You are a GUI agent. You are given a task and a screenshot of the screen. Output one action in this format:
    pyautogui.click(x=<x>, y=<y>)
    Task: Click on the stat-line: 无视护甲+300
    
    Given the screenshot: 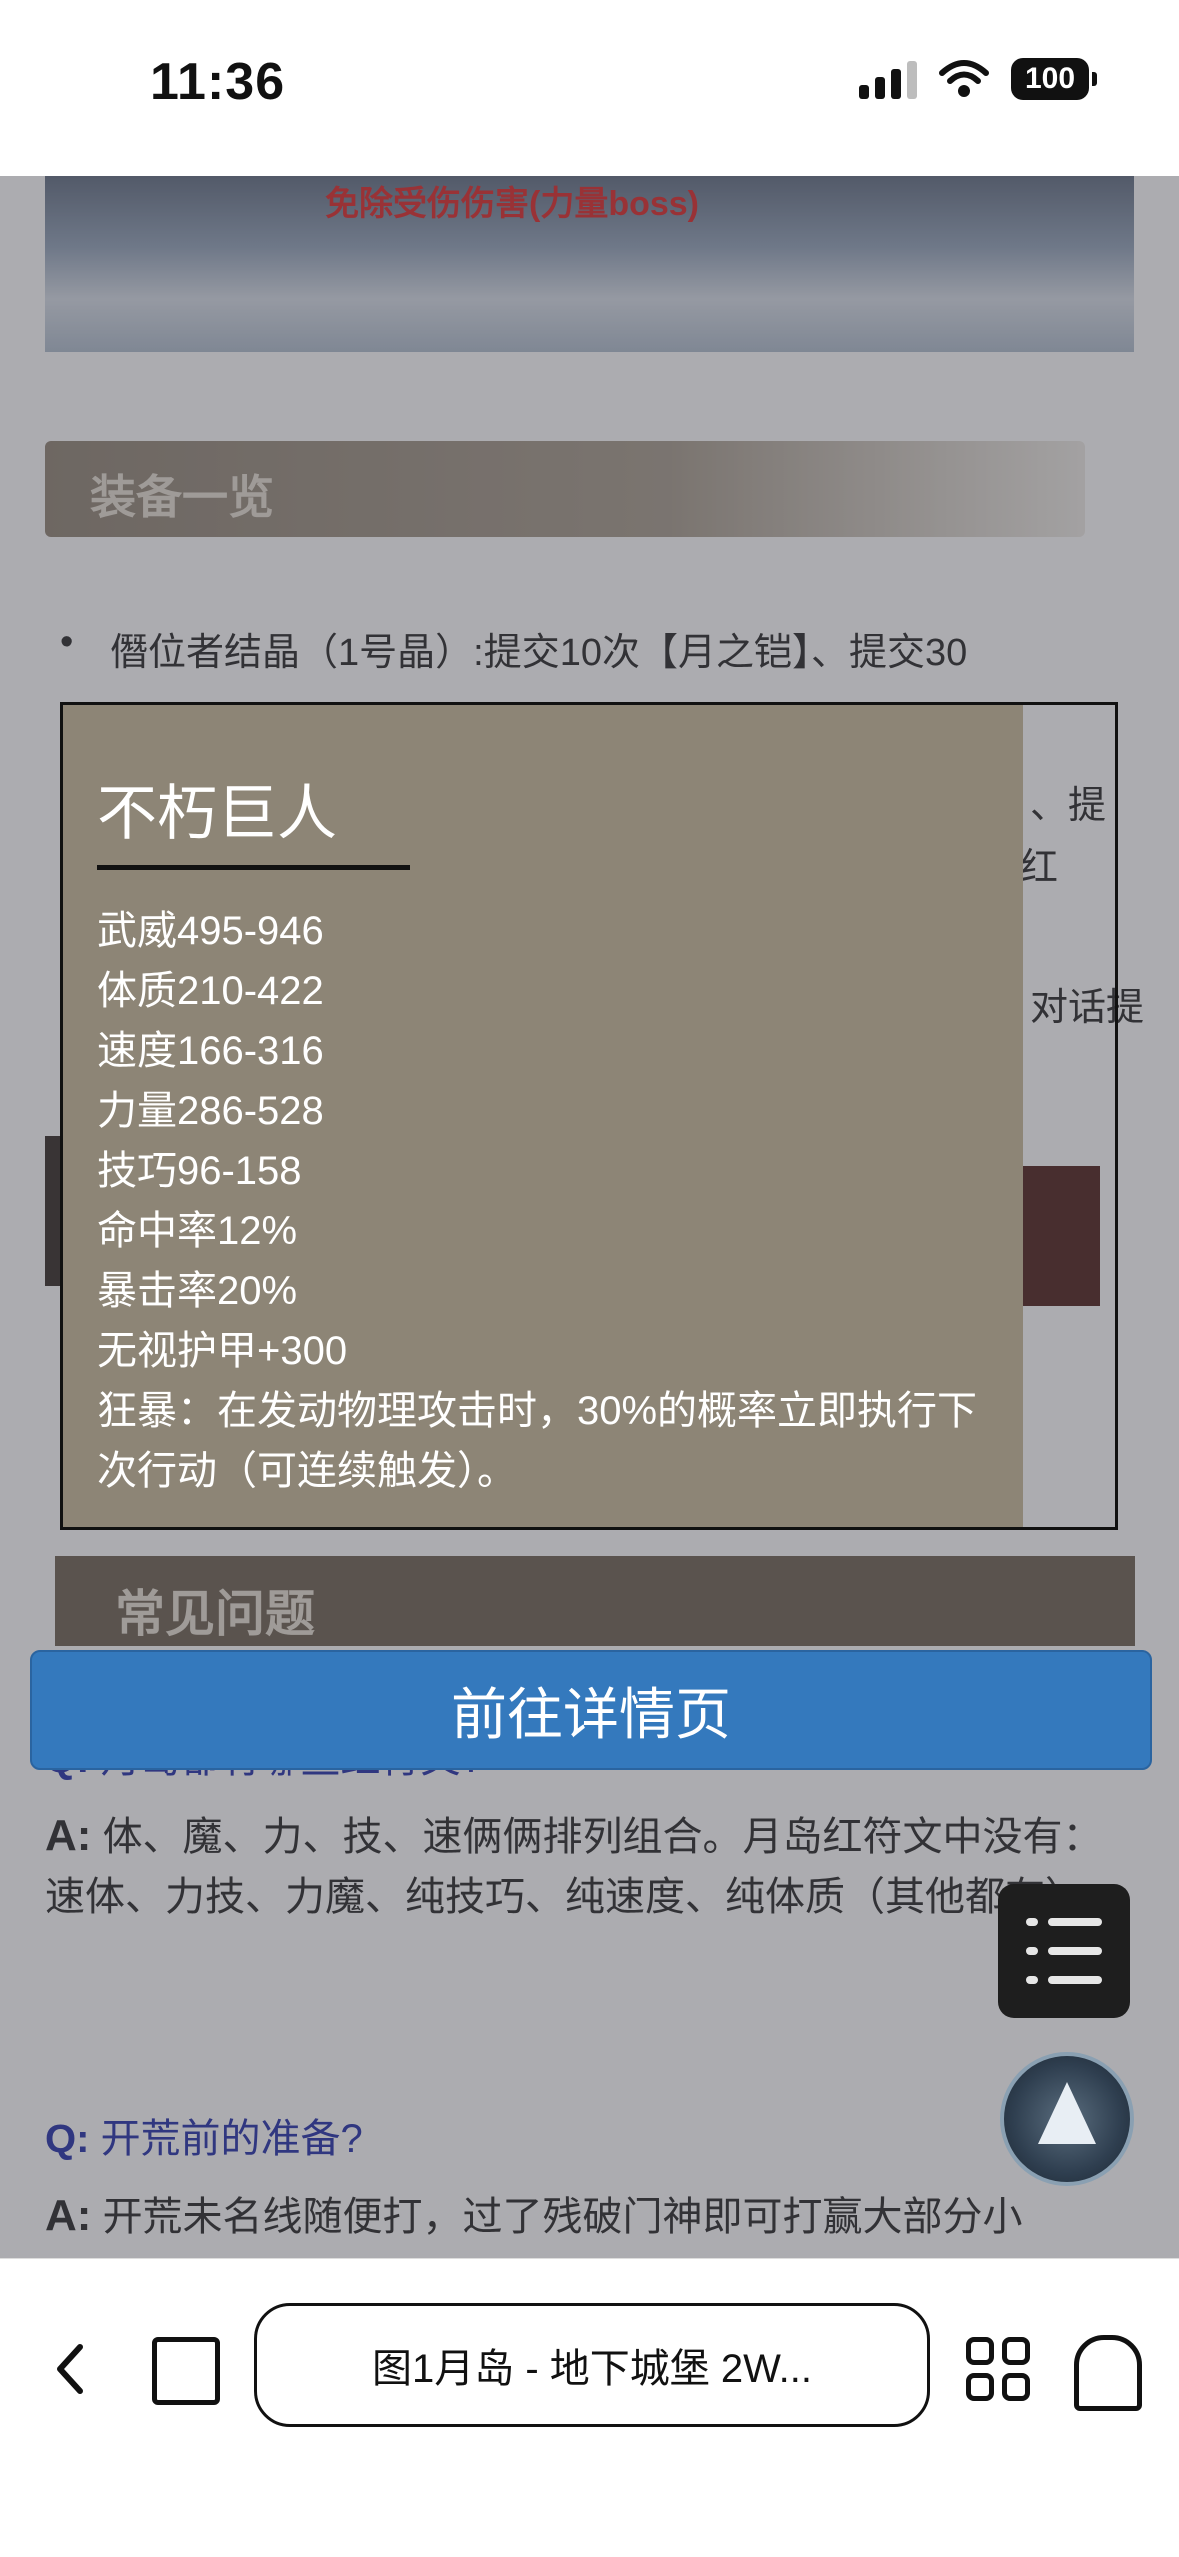 What is the action you would take?
    pyautogui.click(x=222, y=1351)
    